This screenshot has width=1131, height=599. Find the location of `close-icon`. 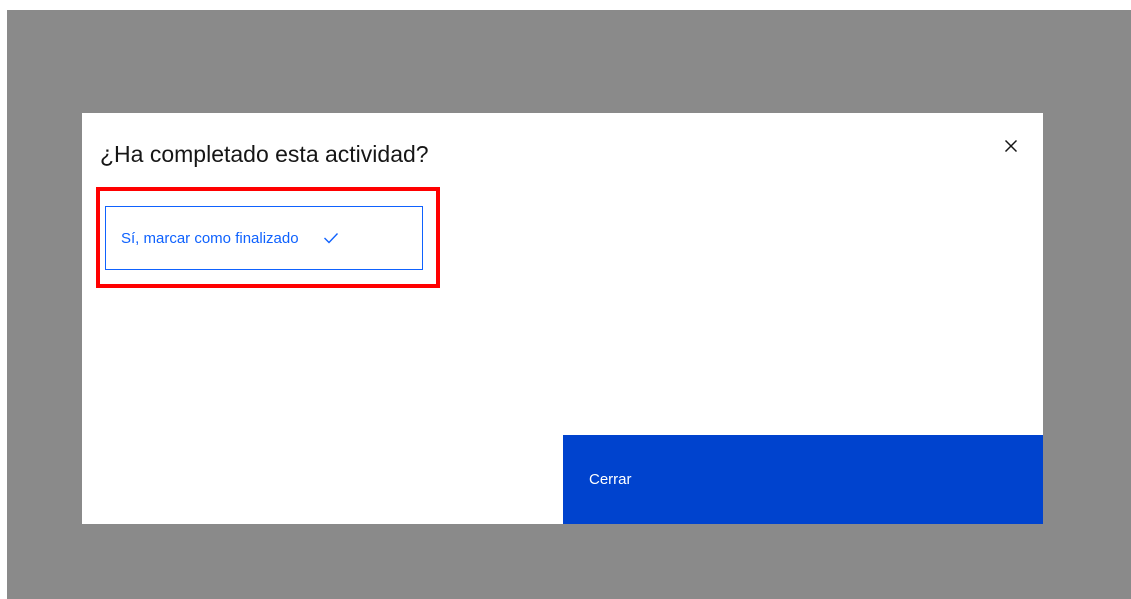

close-icon is located at coordinates (1011, 146).